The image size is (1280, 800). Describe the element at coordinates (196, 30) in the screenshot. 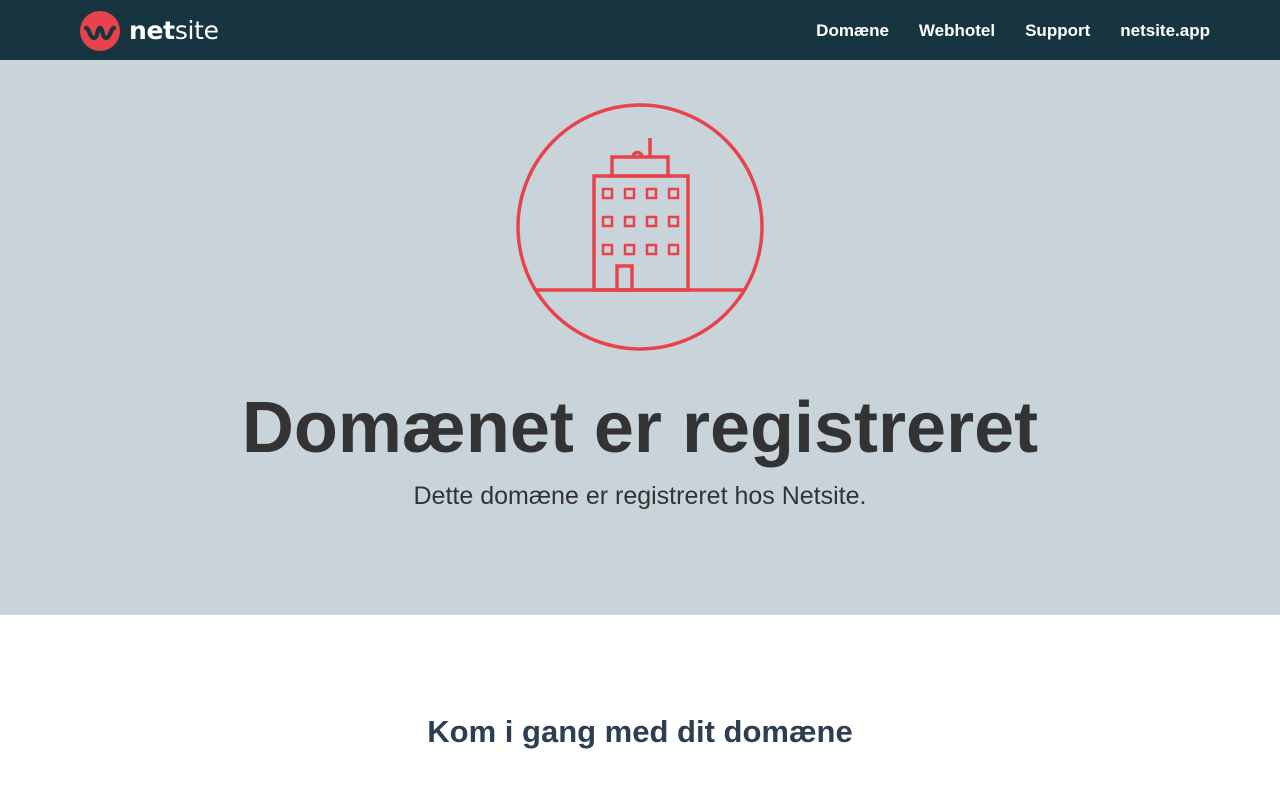

I see `logo-wordmark-light: site` at that location.